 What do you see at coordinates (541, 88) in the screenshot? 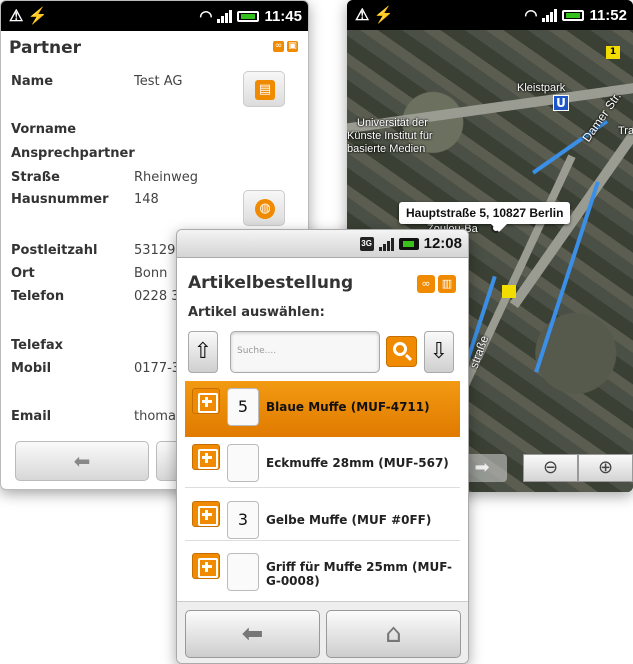
I see `map-label-kleistpark: Kleistpark` at bounding box center [541, 88].